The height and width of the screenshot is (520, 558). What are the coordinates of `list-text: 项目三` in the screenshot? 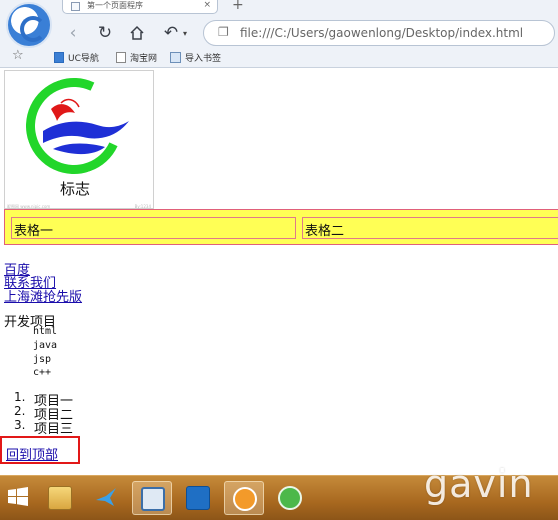 It's located at (54, 429).